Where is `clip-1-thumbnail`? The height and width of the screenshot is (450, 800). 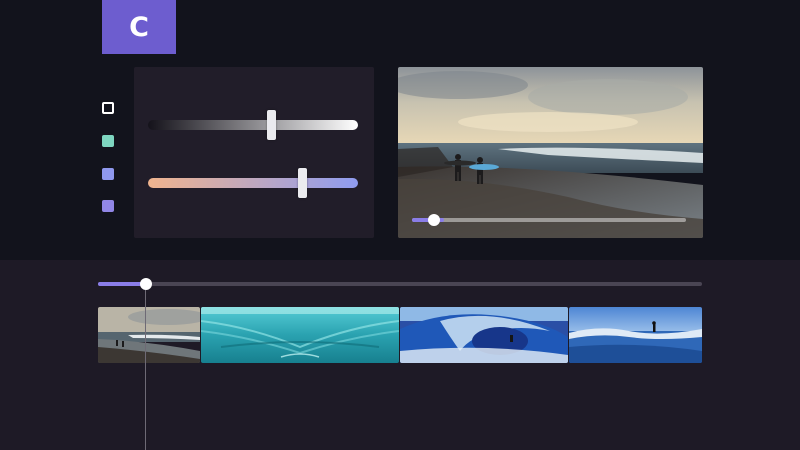 clip-1-thumbnail is located at coordinates (149, 335).